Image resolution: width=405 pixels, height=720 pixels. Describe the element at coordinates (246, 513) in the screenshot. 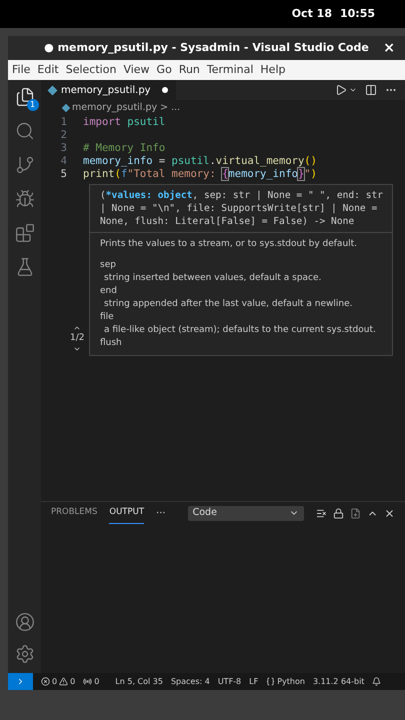

I see `channel-dropdown: Code` at that location.